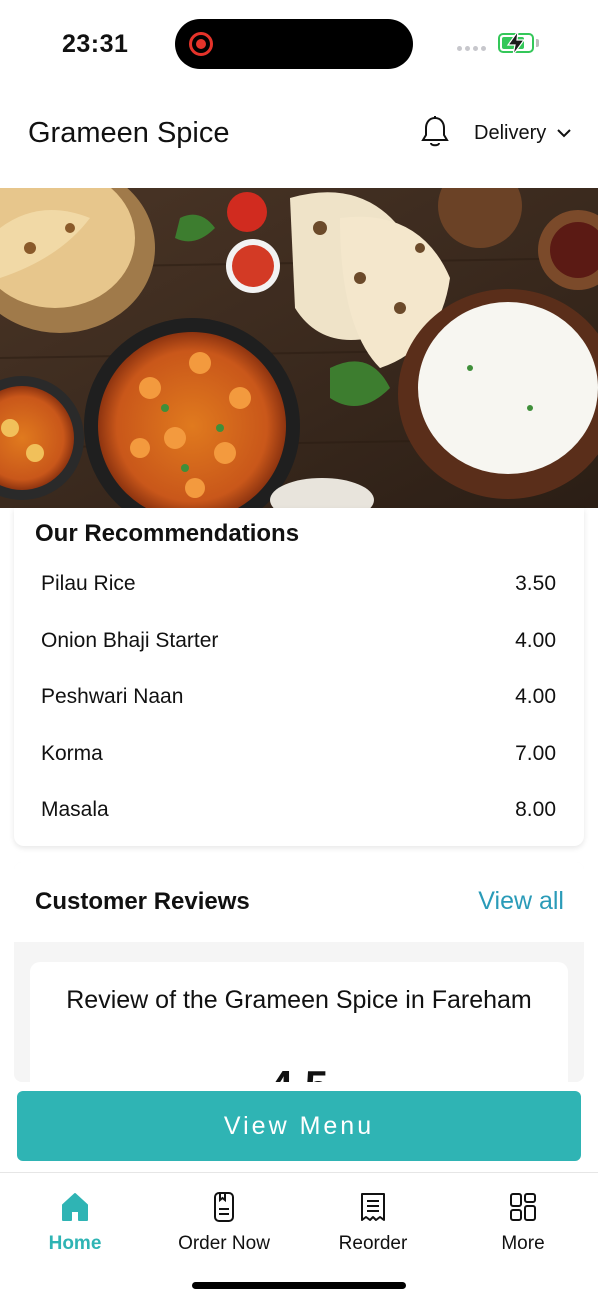 This screenshot has width=598, height=1300. I want to click on recommendations-title: Our Recommendations, so click(167, 533).